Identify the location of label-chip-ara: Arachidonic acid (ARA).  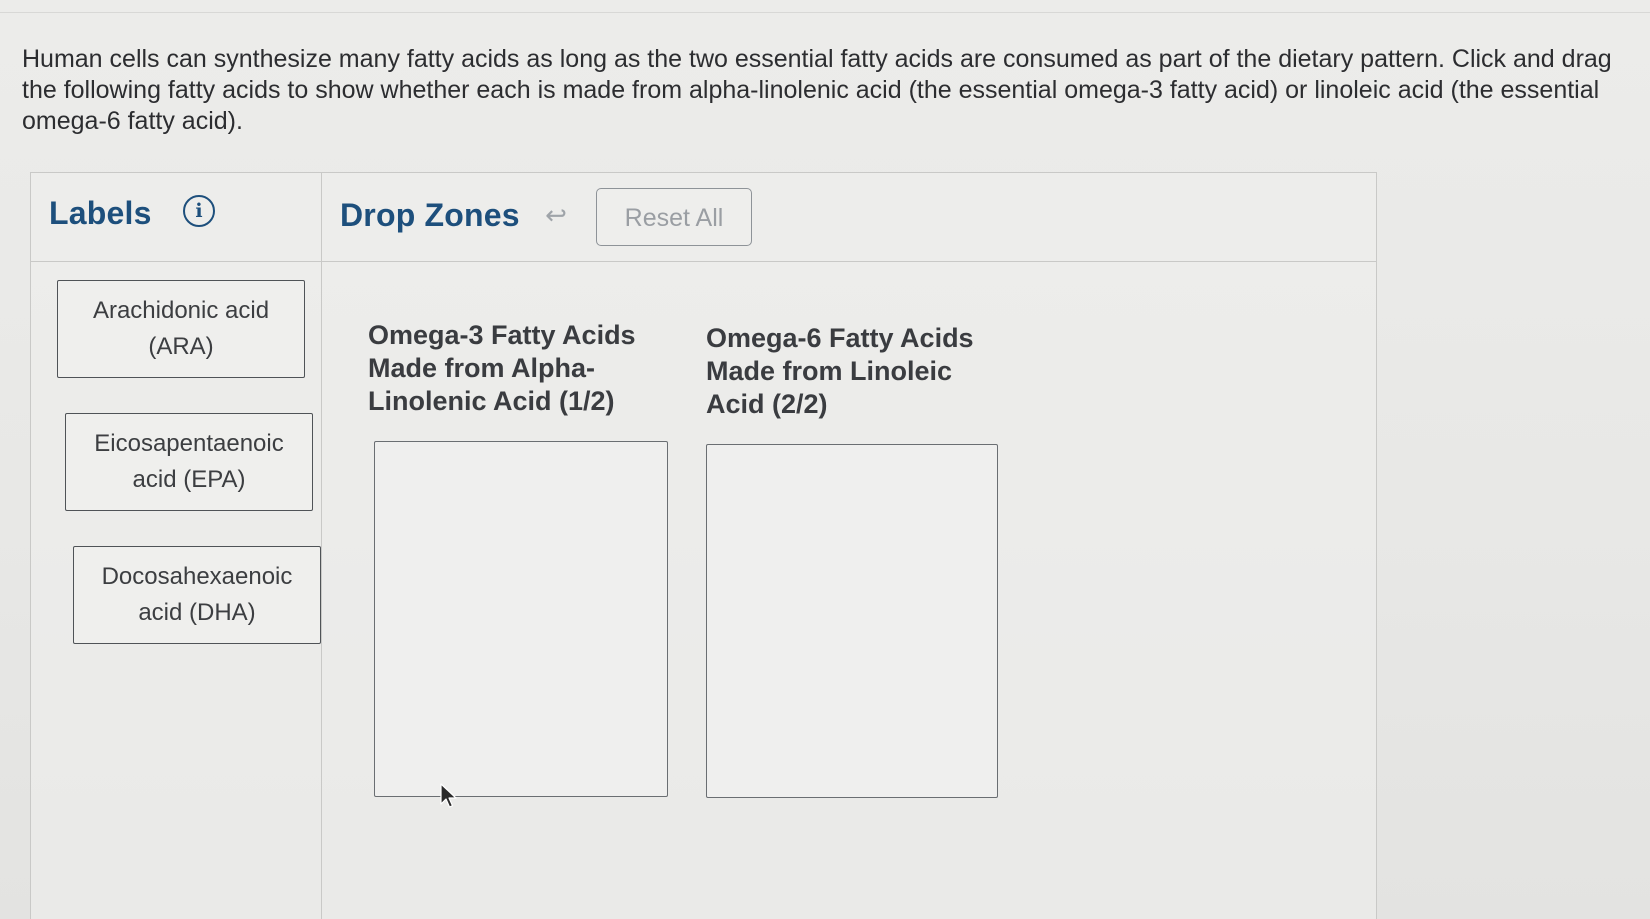
(181, 329).